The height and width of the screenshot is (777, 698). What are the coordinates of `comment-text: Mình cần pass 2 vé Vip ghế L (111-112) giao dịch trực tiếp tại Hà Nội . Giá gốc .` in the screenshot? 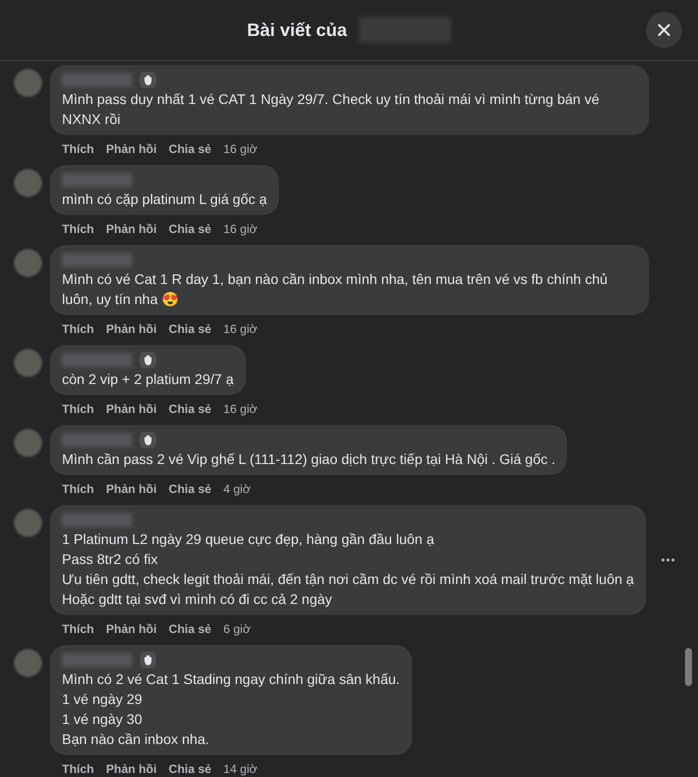 It's located at (309, 459).